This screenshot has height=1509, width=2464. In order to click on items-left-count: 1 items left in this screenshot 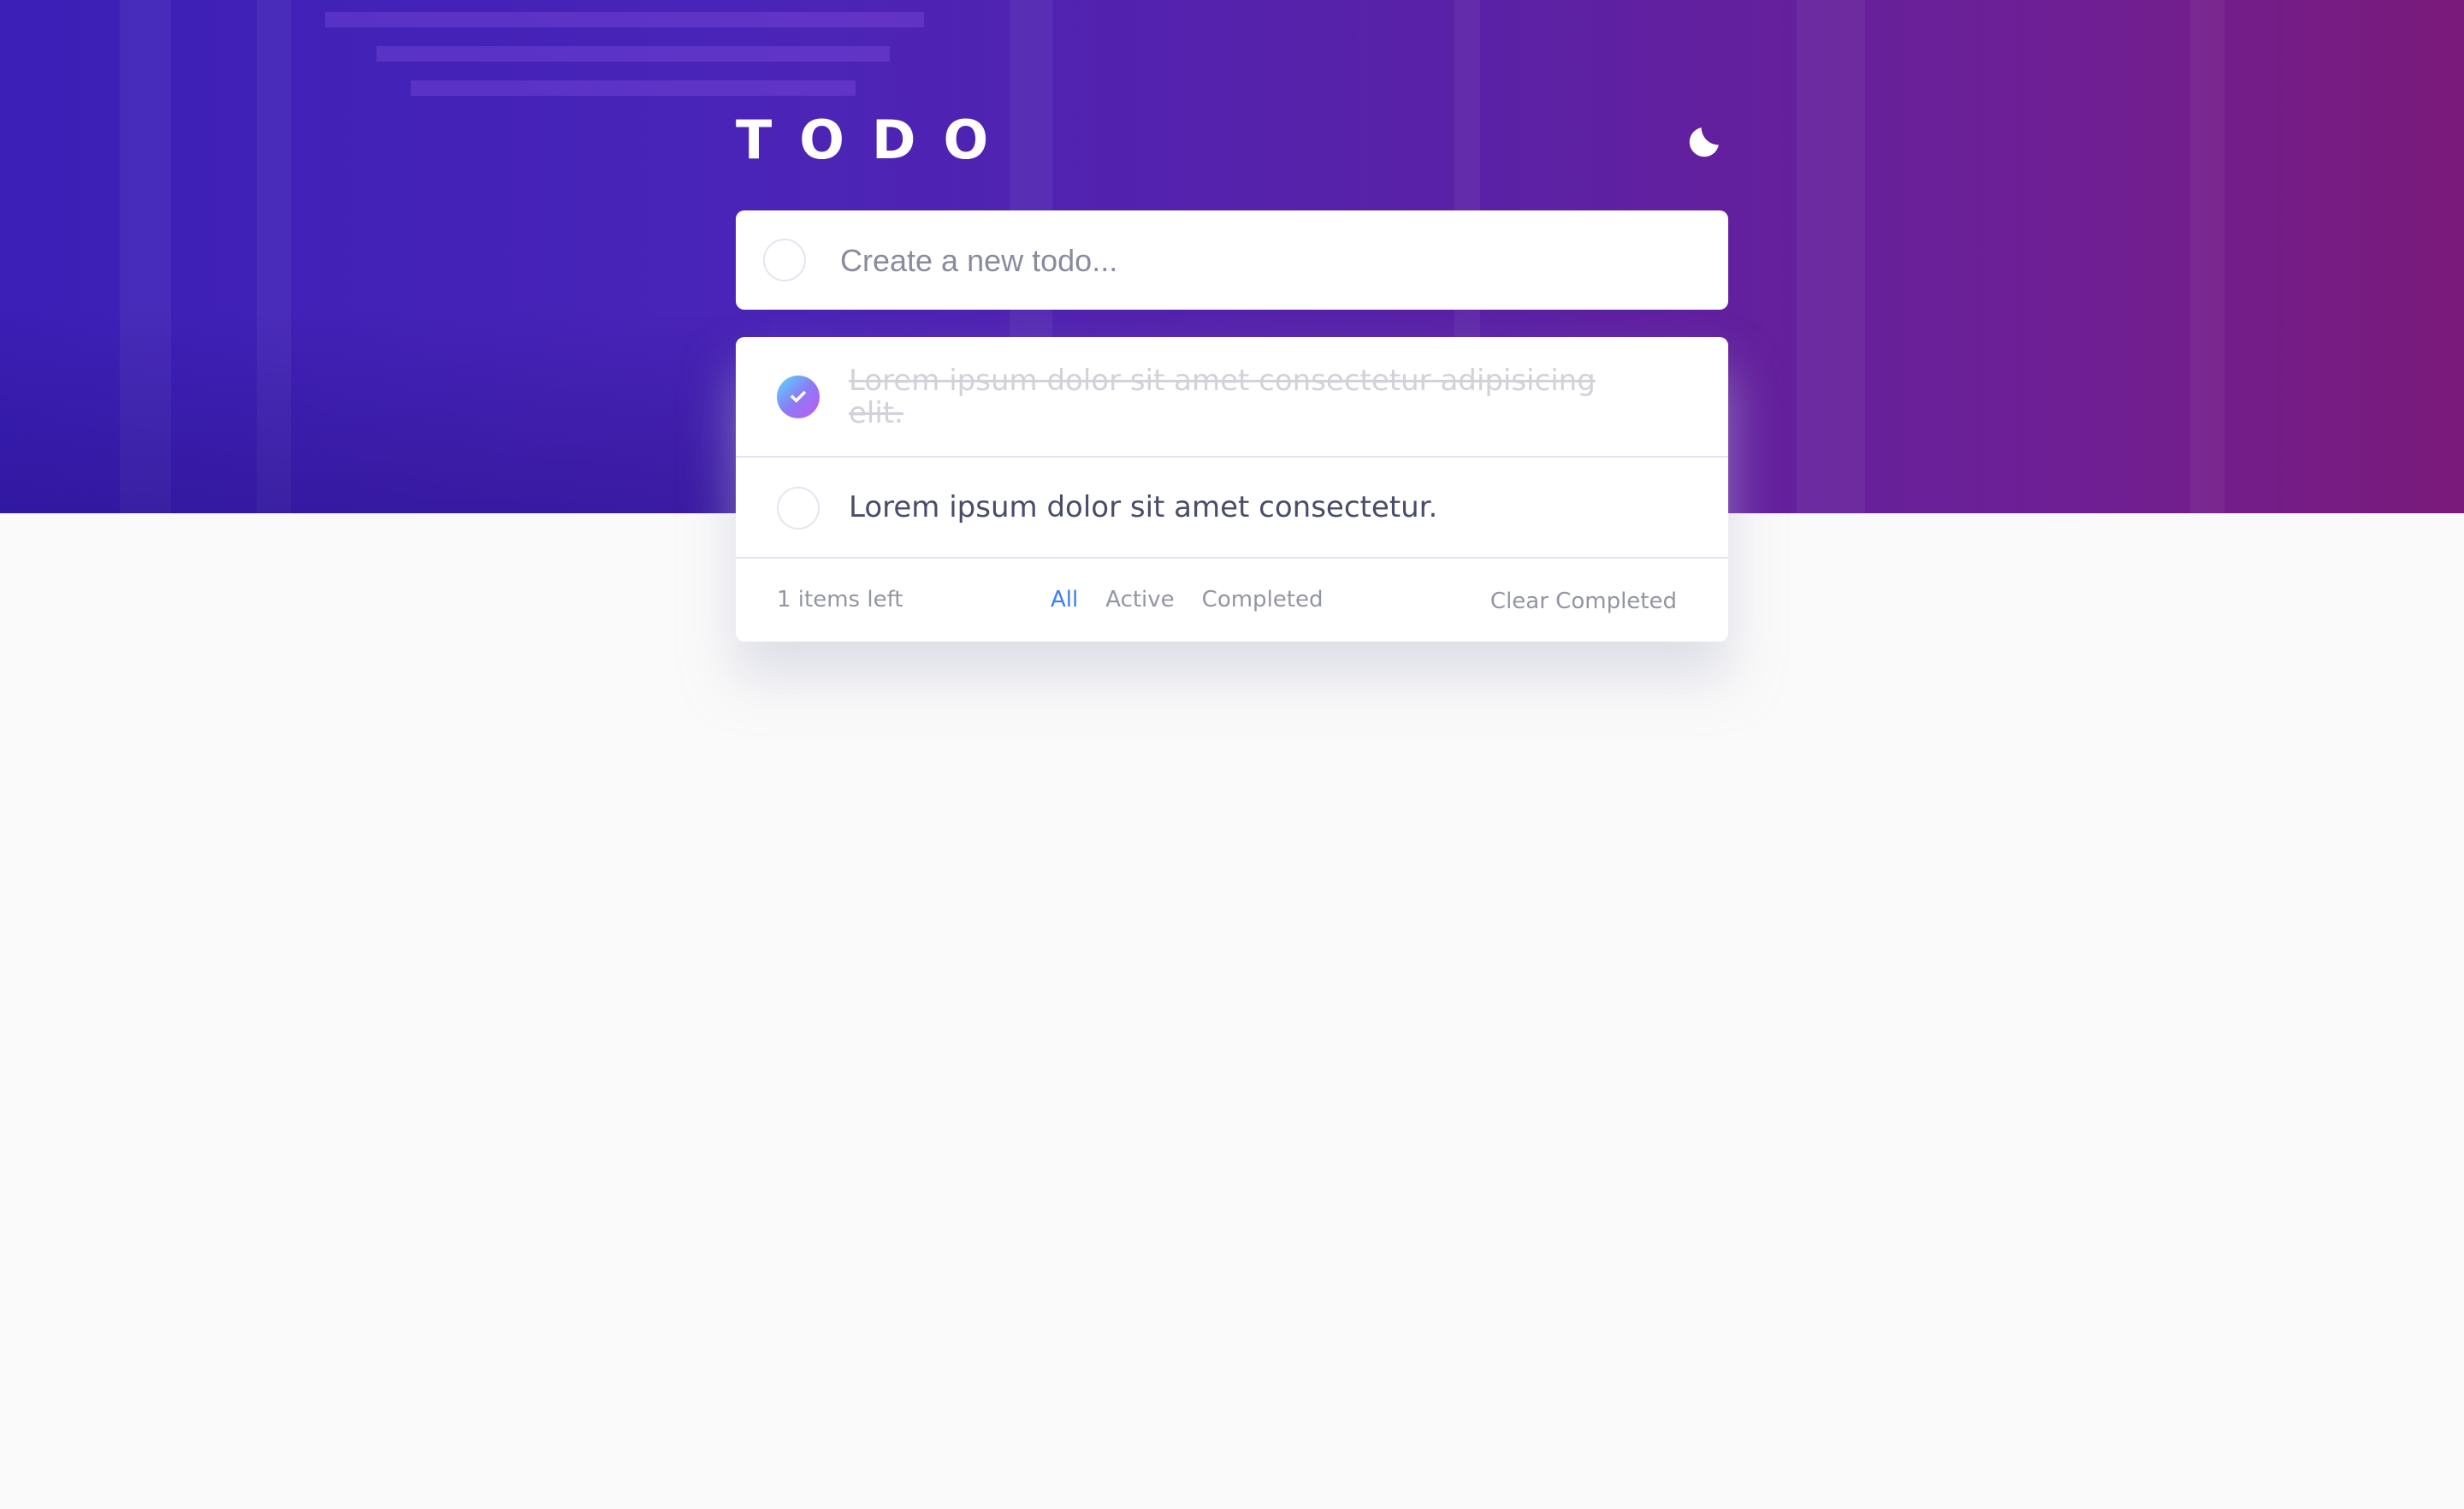, I will do `click(840, 599)`.